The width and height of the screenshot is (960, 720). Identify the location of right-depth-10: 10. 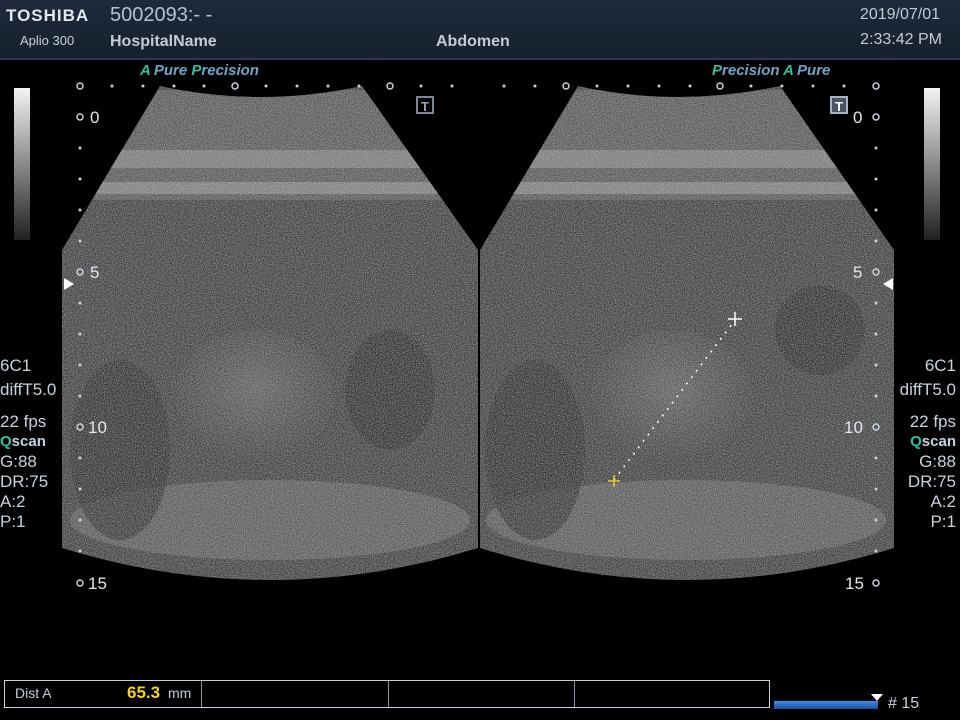
(853, 427).